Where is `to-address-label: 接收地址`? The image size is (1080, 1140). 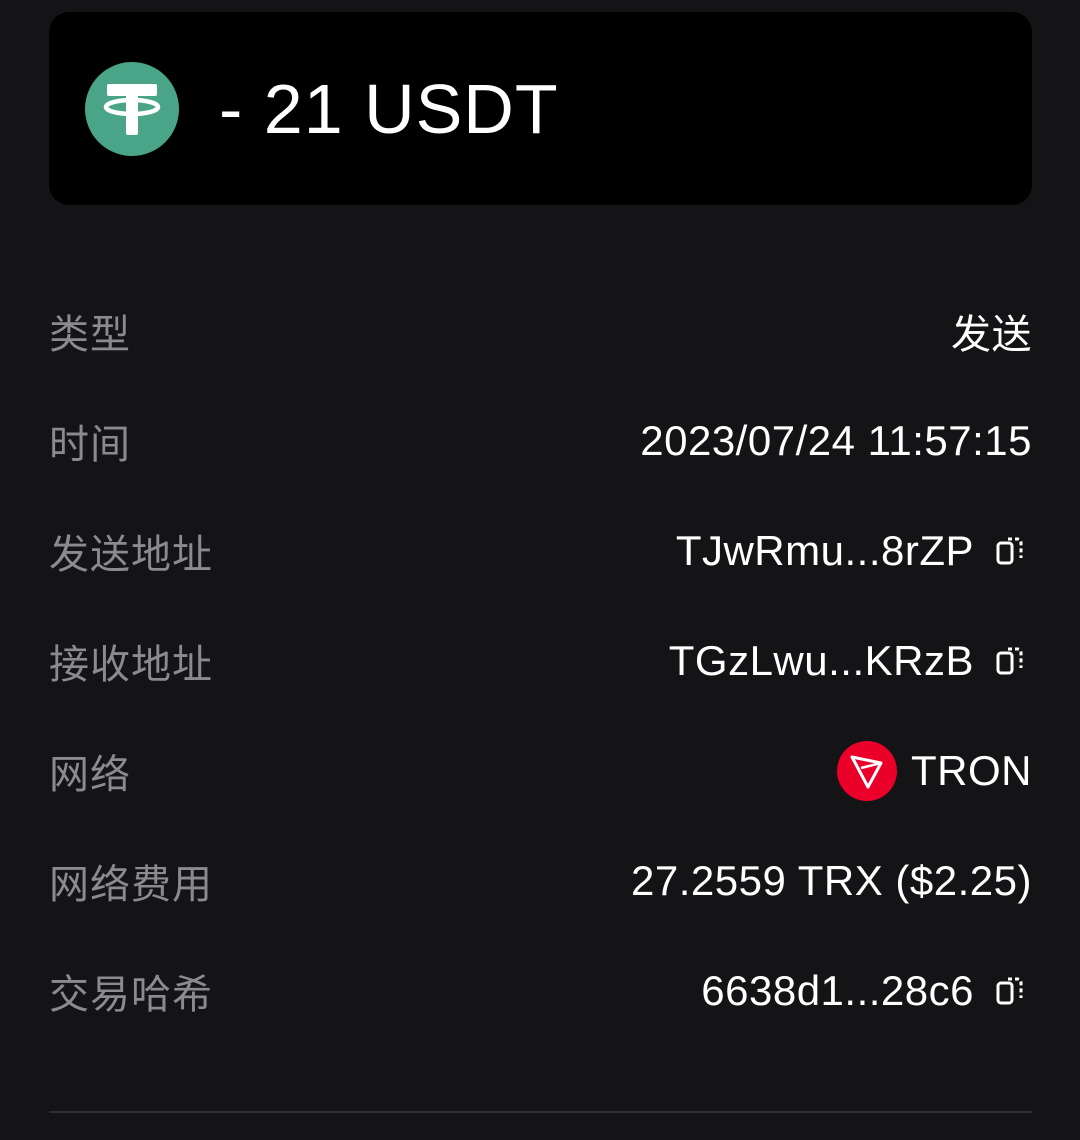 to-address-label: 接收地址 is located at coordinates (131, 665).